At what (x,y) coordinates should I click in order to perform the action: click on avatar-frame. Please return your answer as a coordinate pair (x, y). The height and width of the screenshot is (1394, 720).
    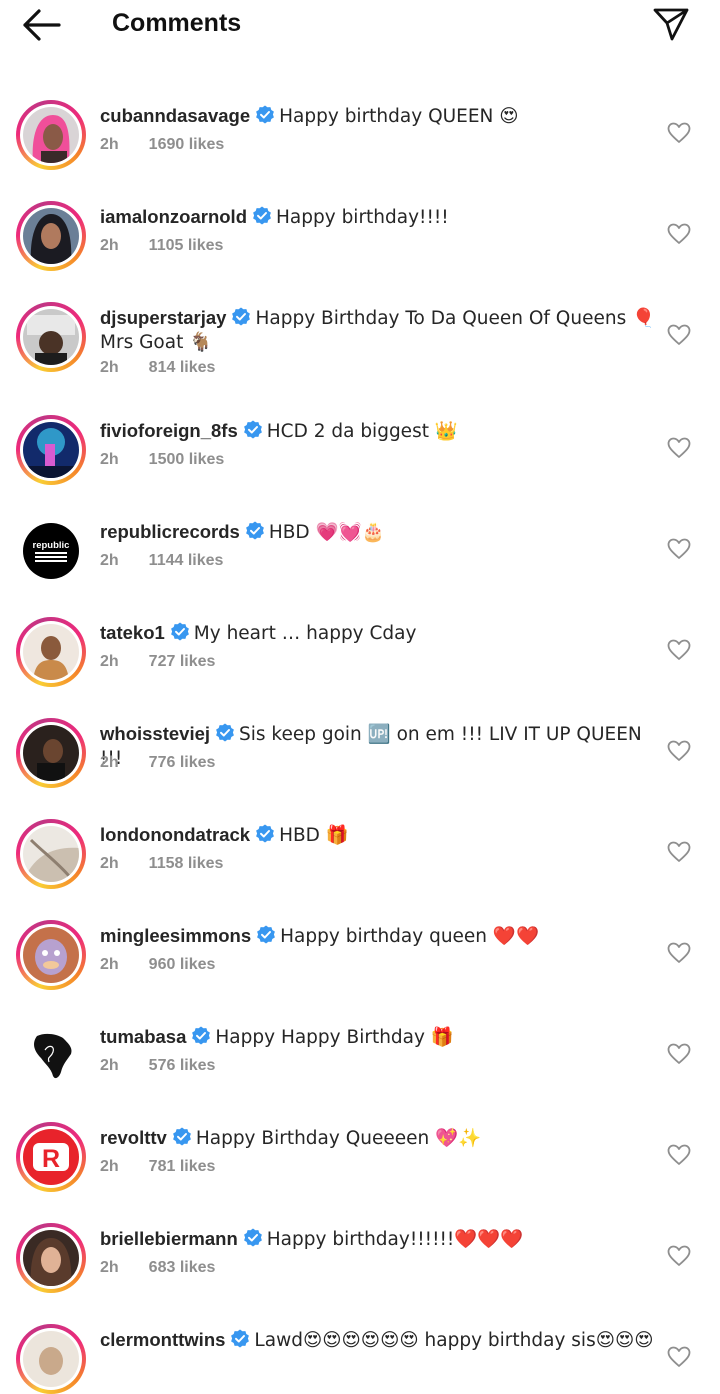
    Looking at the image, I should click on (51, 1056).